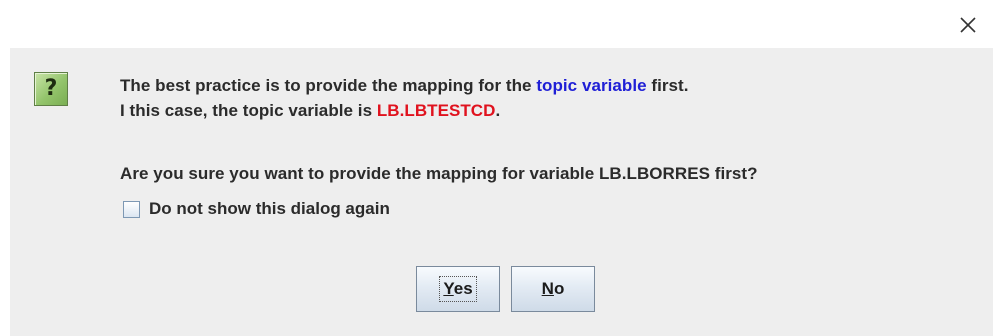 This screenshot has height=336, width=993. What do you see at coordinates (269, 209) in the screenshot?
I see `do-not-show-again-label: Do not show this dialog again` at bounding box center [269, 209].